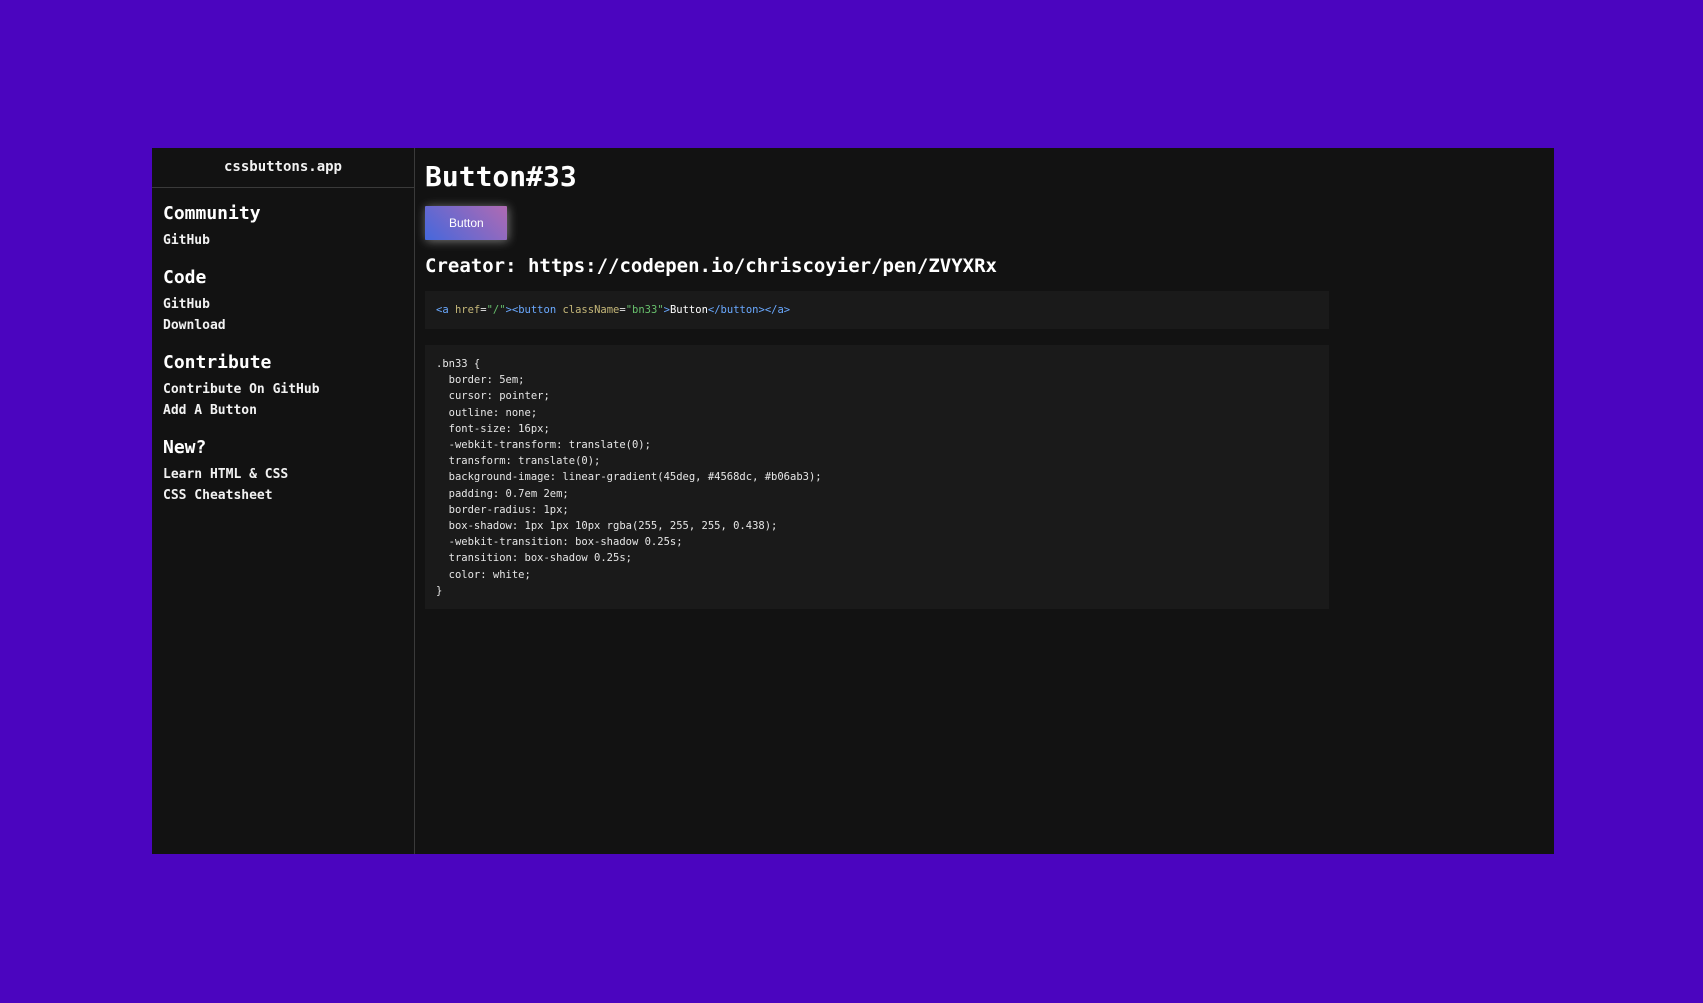 The image size is (1703, 1003). Describe the element at coordinates (483, 574) in the screenshot. I see `css-line: color: white;` at that location.